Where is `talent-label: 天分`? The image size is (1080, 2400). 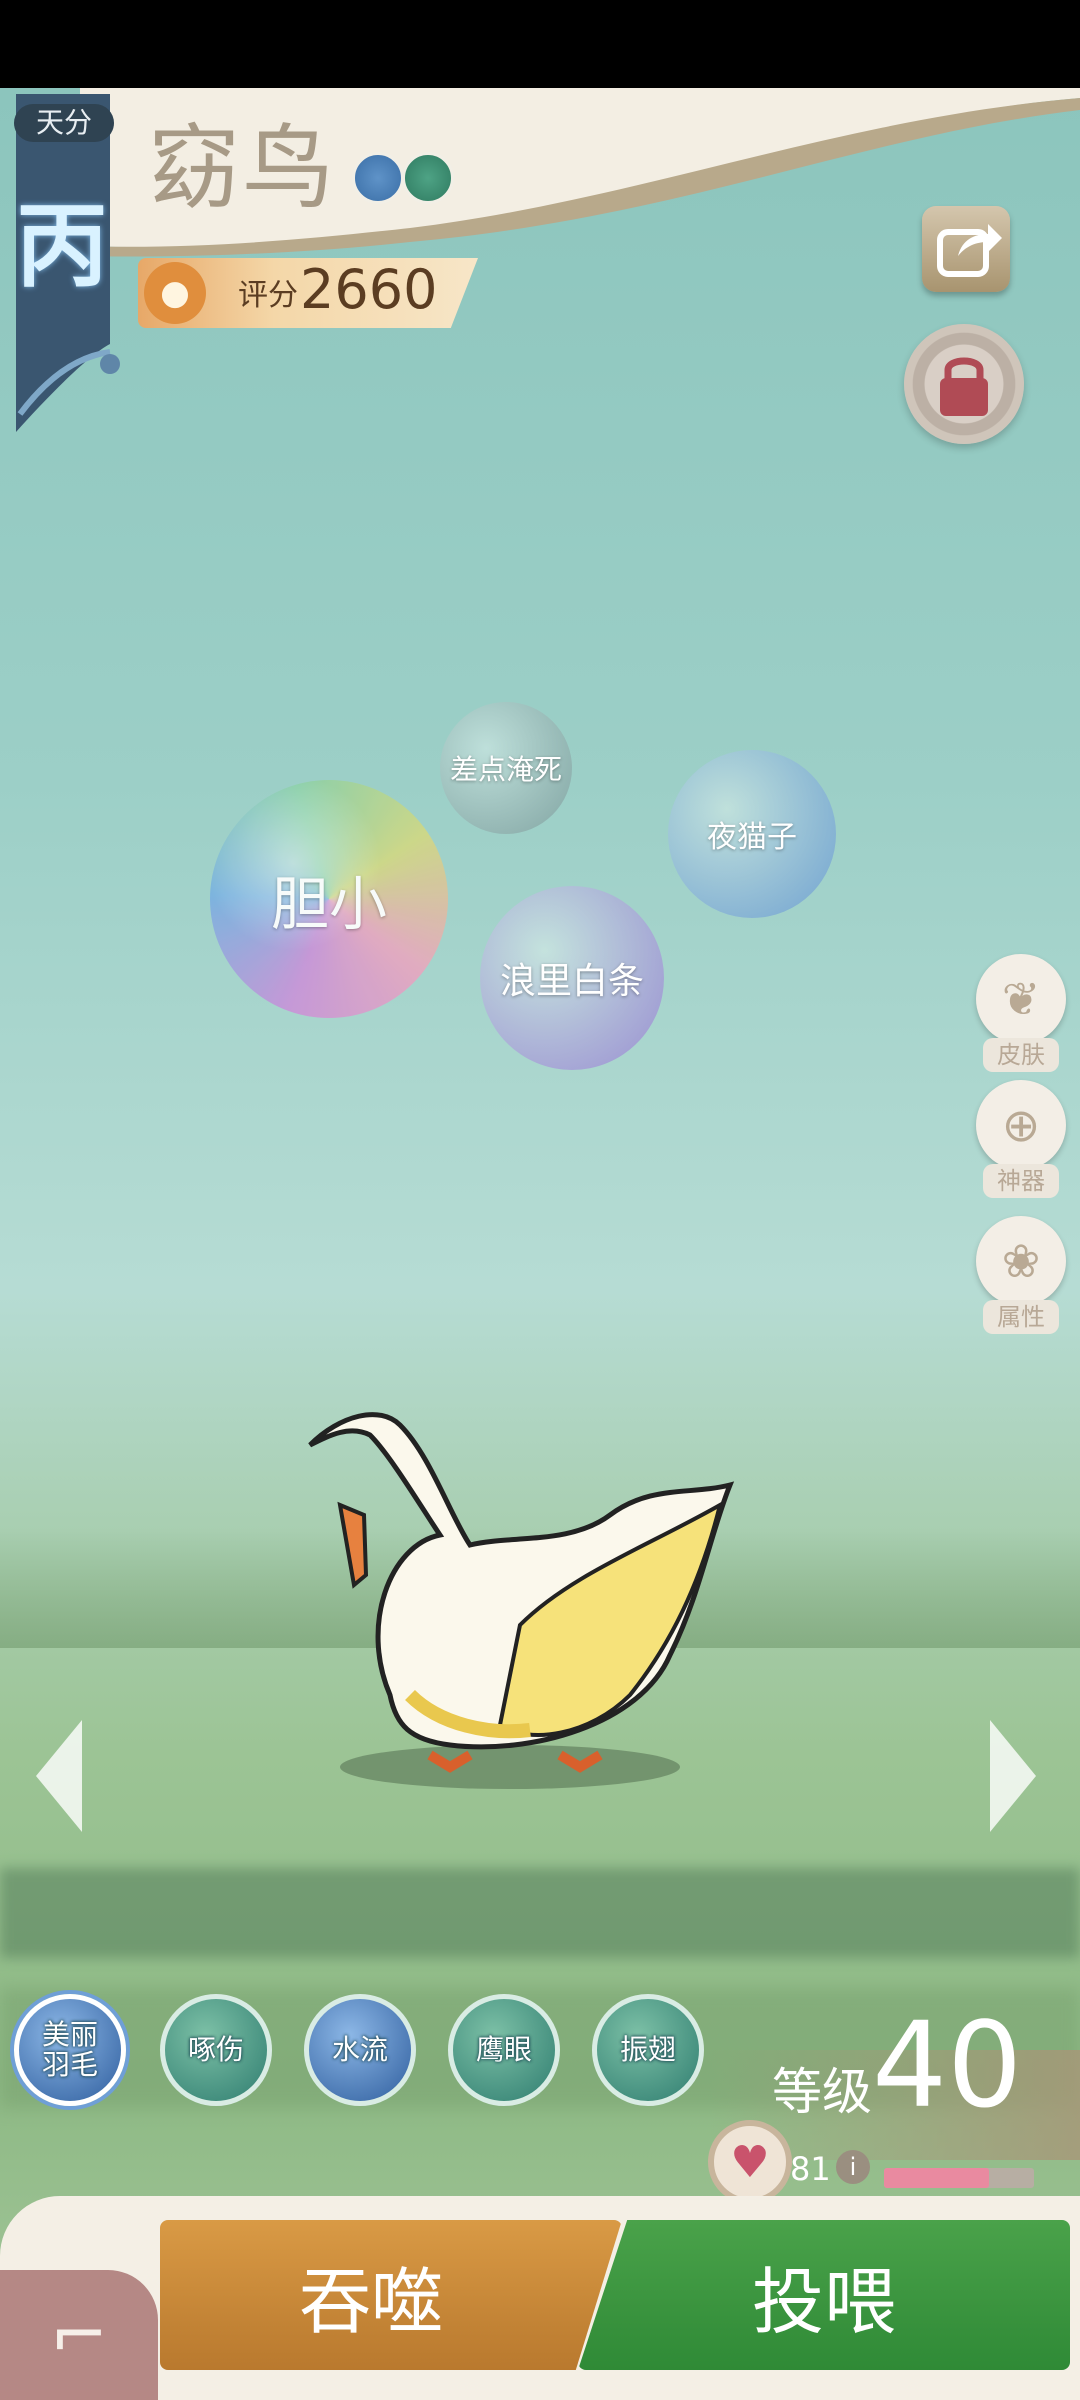
talent-label: 天分 is located at coordinates (64, 123).